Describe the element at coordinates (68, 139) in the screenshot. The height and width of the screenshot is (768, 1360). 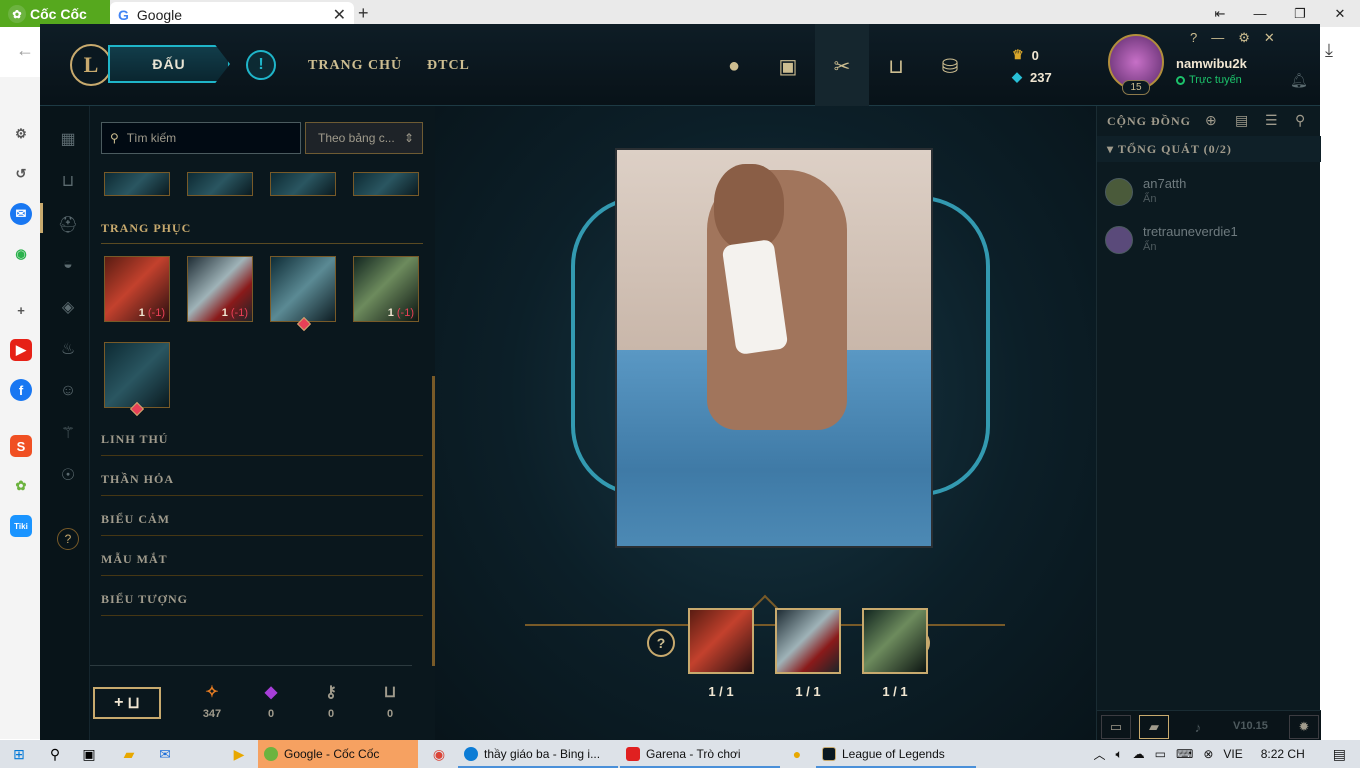
I see `grid-icon: ▦` at that location.